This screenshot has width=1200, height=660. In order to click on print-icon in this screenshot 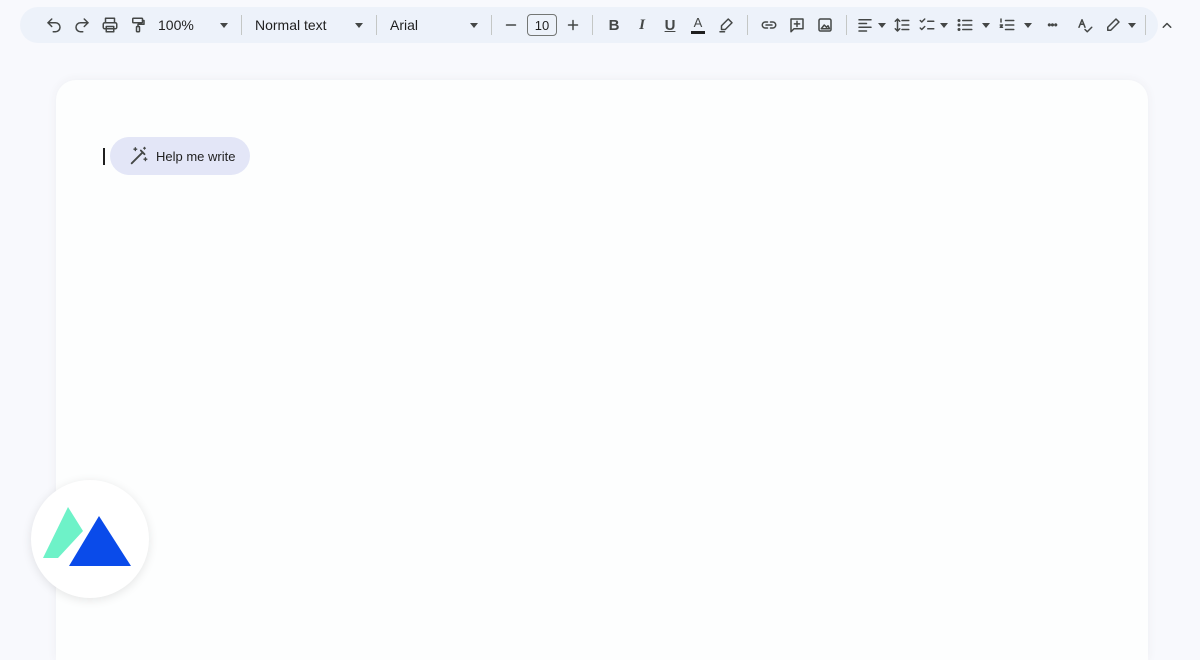, I will do `click(110, 25)`.